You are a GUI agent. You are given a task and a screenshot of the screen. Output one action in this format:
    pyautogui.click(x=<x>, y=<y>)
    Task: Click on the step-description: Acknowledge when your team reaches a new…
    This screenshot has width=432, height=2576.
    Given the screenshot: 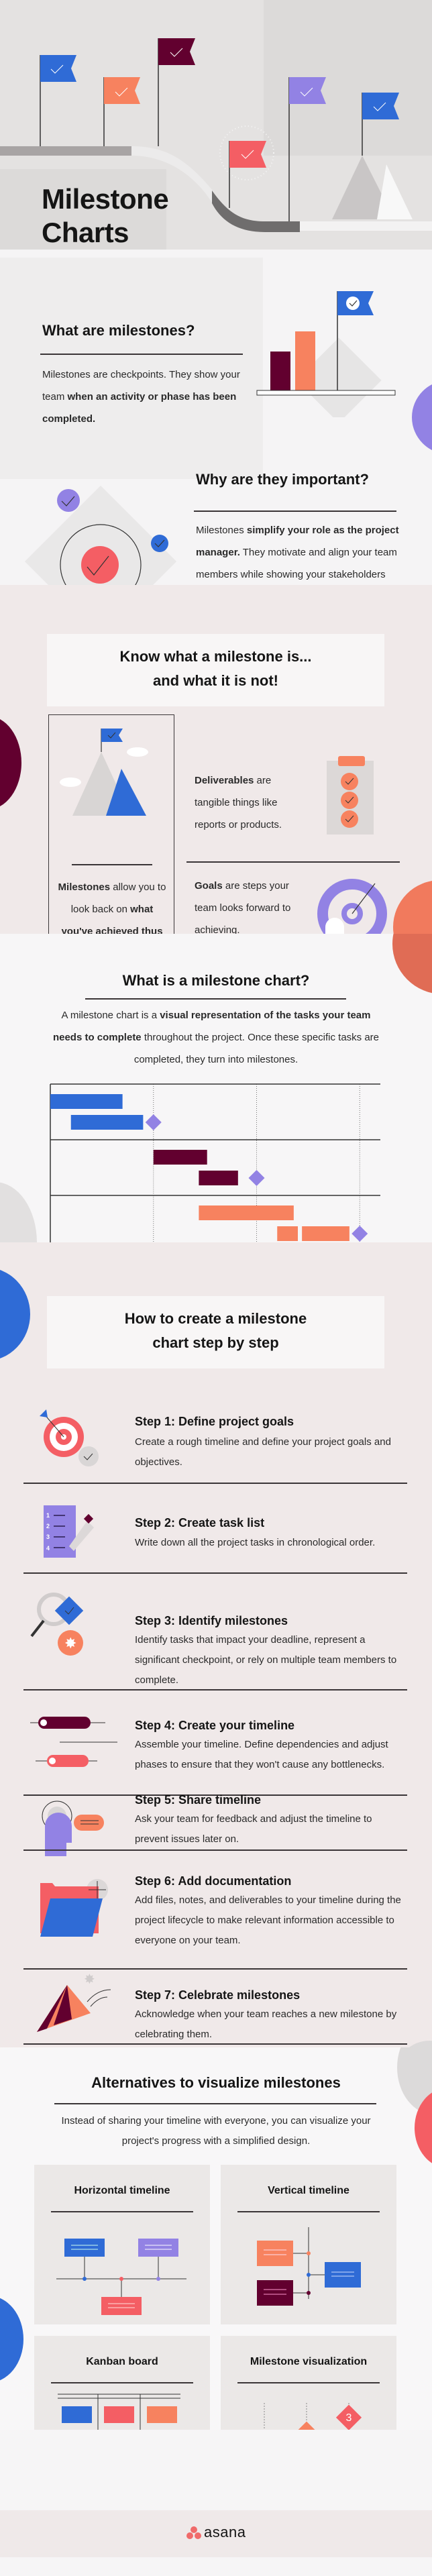 What is the action you would take?
    pyautogui.click(x=266, y=2024)
    